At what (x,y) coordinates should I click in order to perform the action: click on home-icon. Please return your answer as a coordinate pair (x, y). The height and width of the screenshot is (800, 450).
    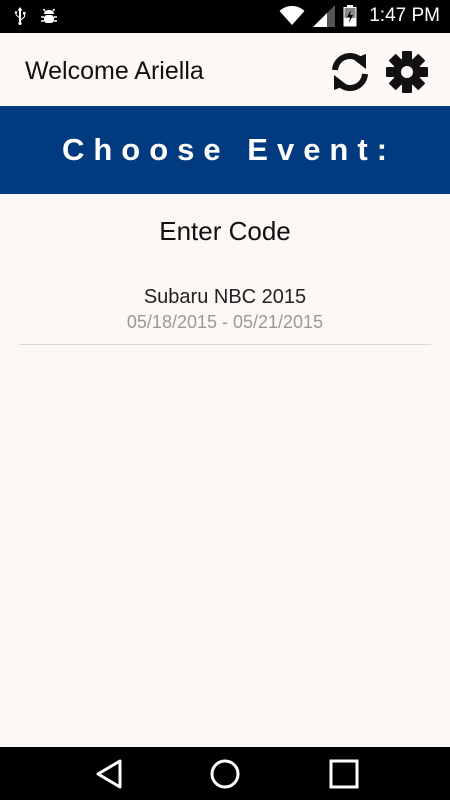
    Looking at the image, I should click on (225, 774).